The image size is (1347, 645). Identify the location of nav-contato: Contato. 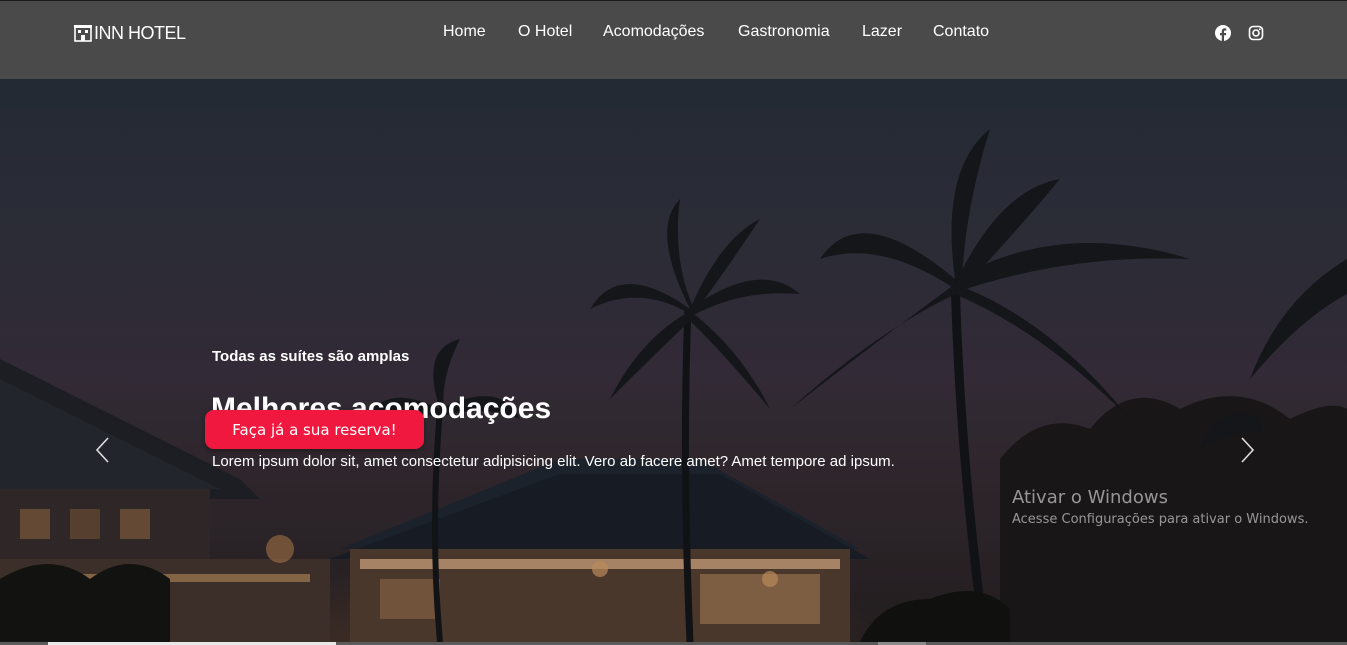
(961, 32).